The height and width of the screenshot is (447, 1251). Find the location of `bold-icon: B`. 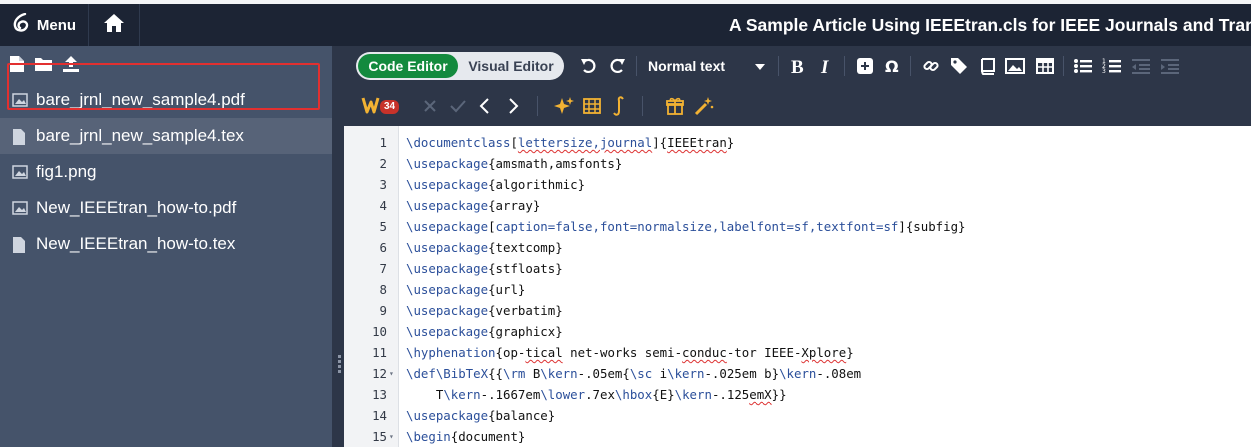

bold-icon: B is located at coordinates (798, 66).